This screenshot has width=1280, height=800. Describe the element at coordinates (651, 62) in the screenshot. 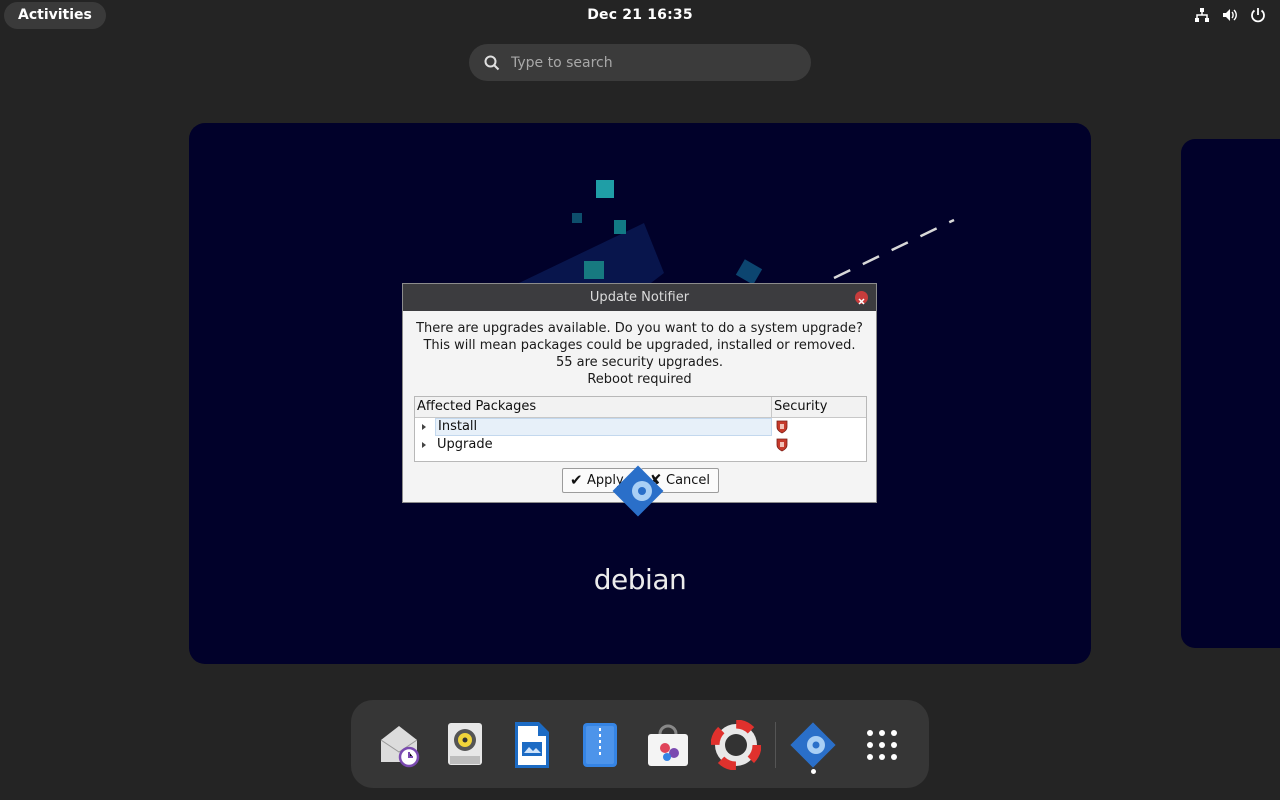

I see `search-input` at that location.